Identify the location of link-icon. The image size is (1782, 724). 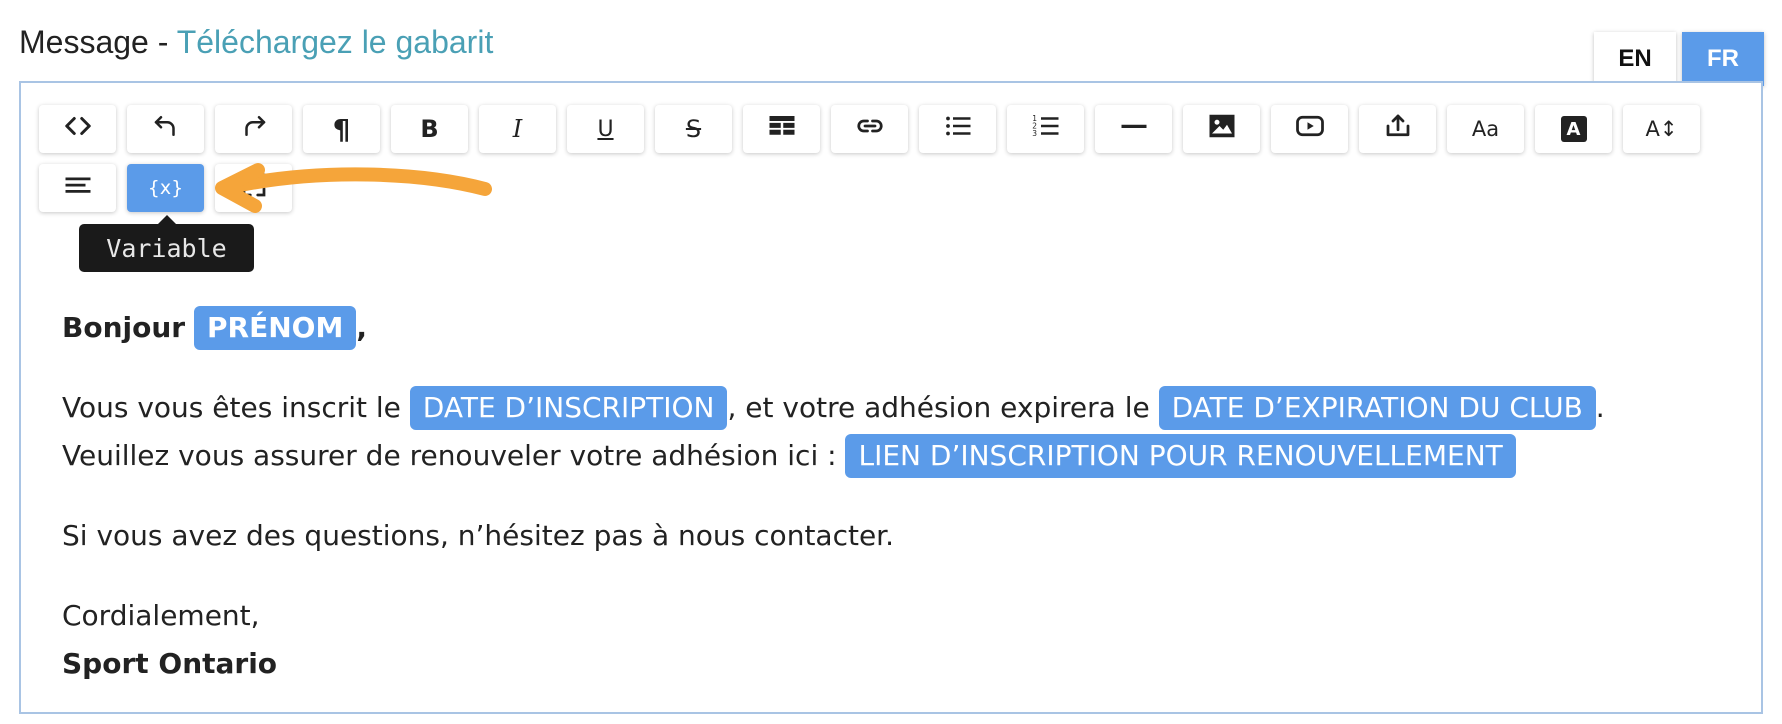
(870, 129).